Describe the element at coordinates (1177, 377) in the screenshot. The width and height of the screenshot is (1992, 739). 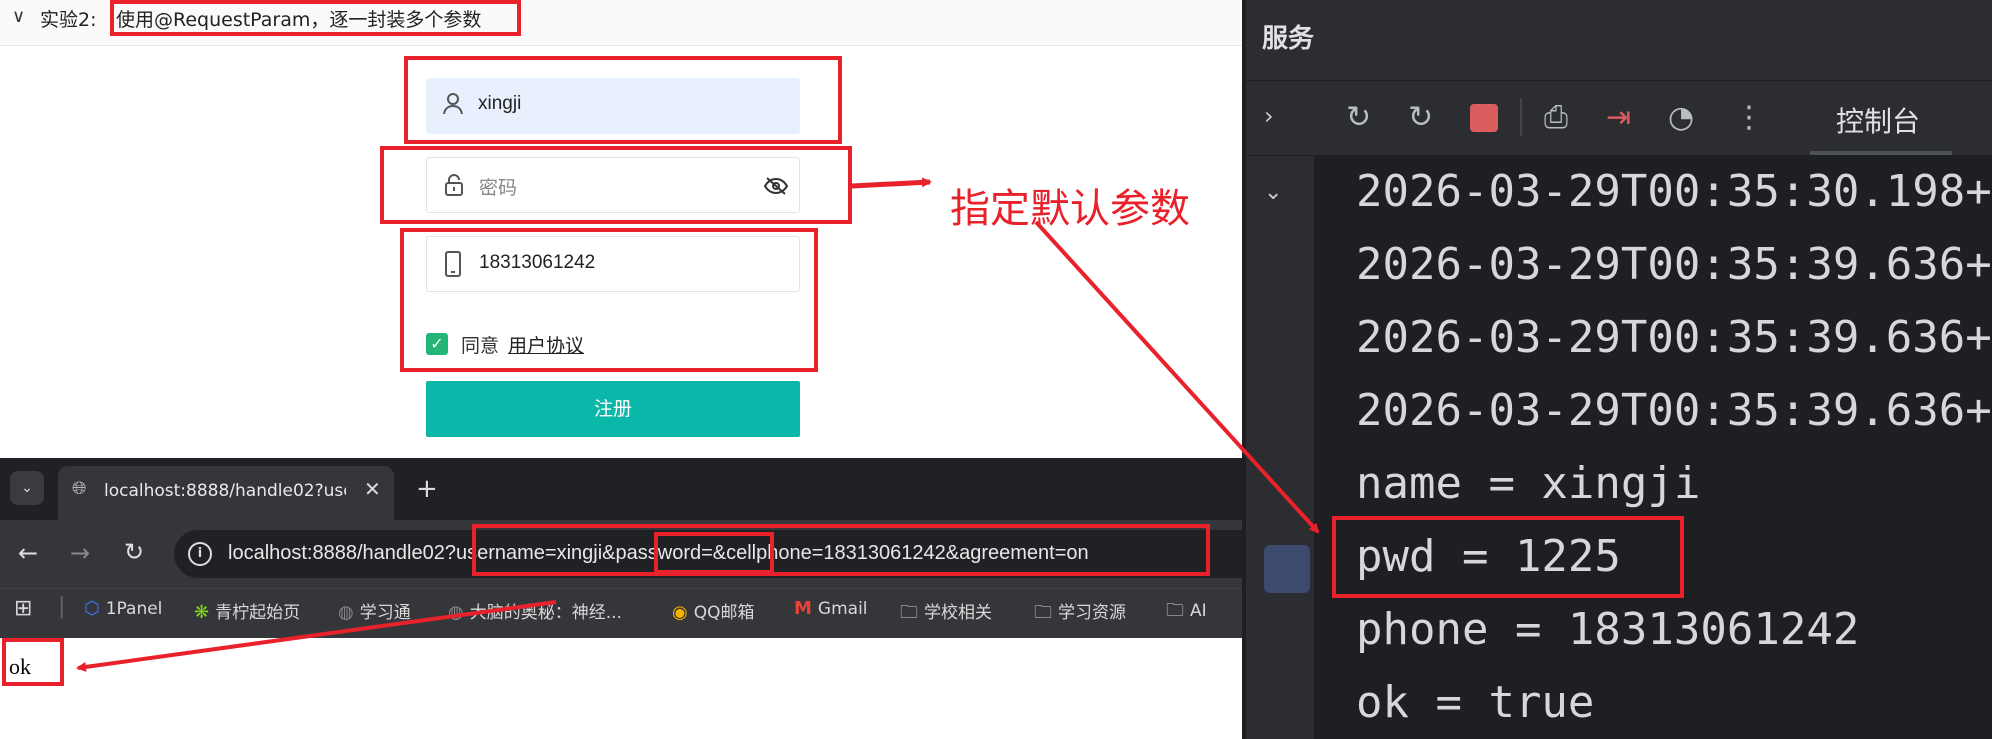
I see `arrow-to-pwd-log` at that location.